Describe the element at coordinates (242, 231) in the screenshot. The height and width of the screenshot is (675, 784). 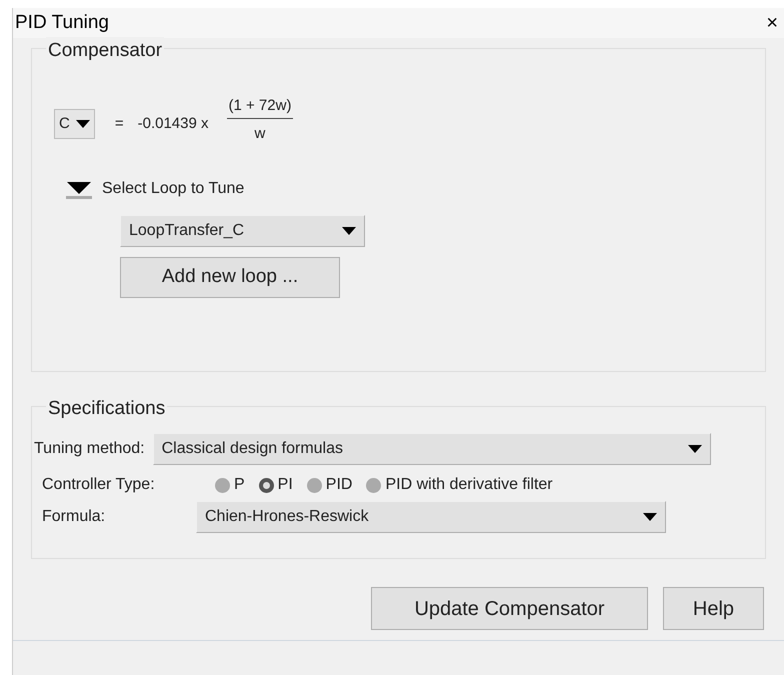
I see `loop-dropdown: LoopTransfer_C` at that location.